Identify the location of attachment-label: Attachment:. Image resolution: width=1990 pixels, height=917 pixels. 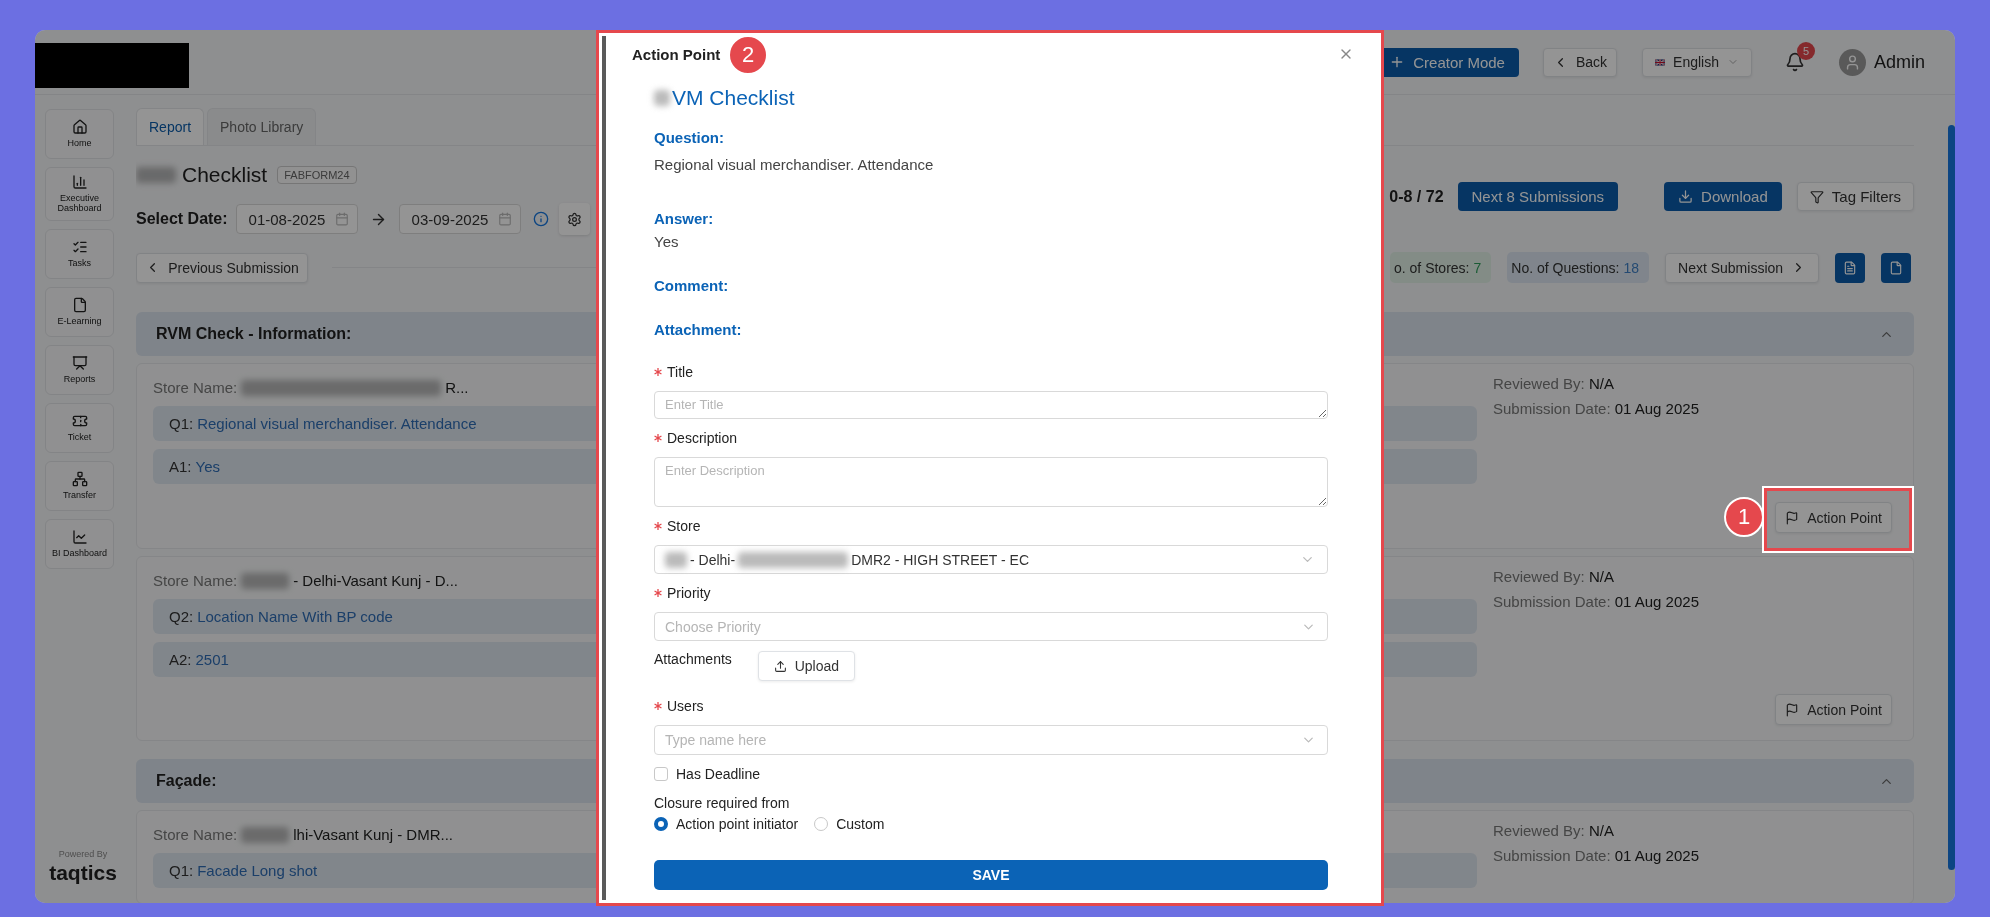
(698, 330).